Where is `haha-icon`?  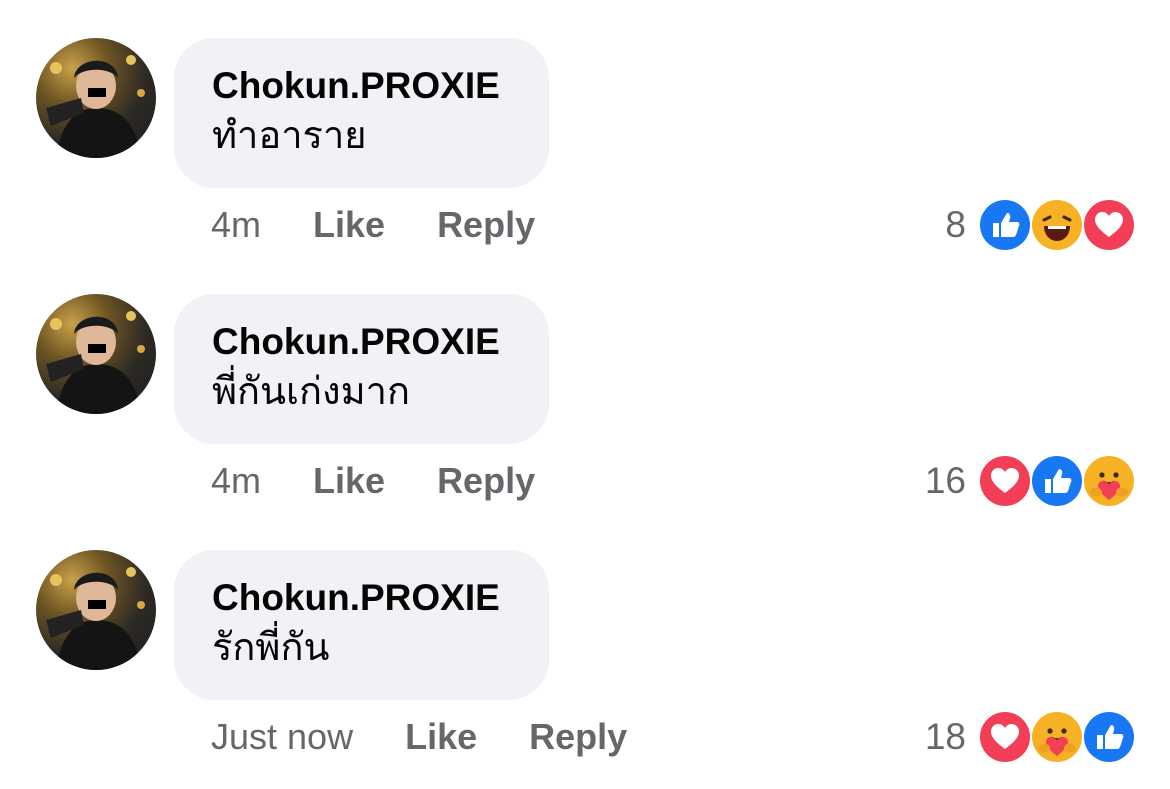 haha-icon is located at coordinates (1057, 225).